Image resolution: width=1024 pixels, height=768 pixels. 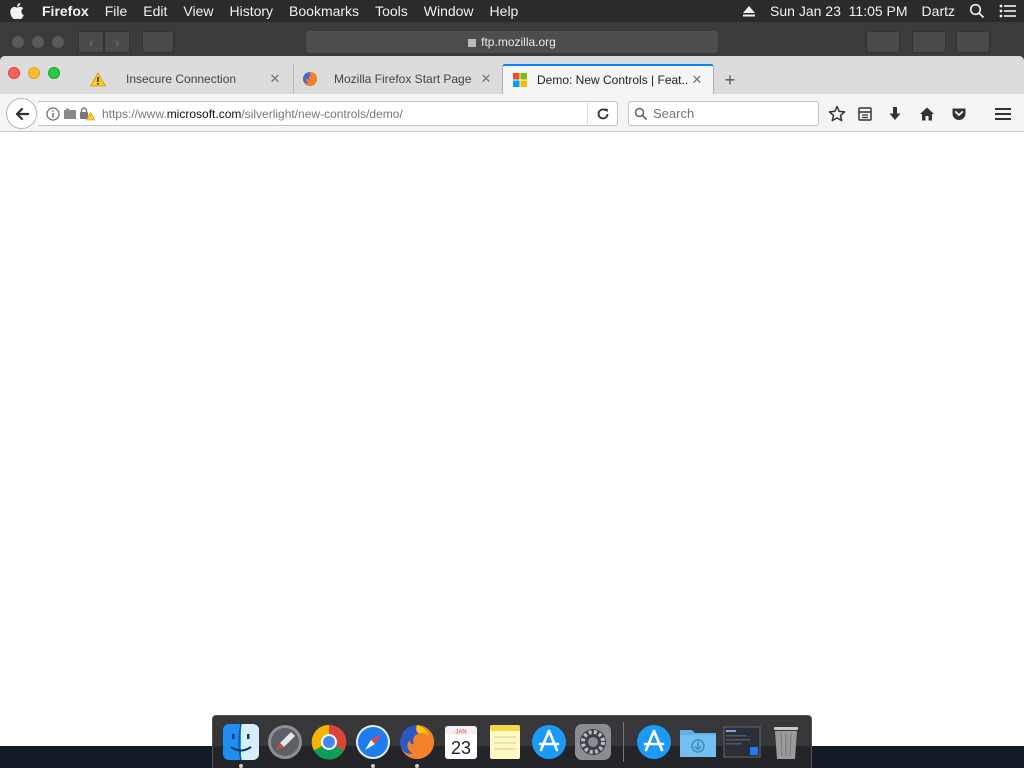 I want to click on dock: JAN 23, so click(x=512, y=741).